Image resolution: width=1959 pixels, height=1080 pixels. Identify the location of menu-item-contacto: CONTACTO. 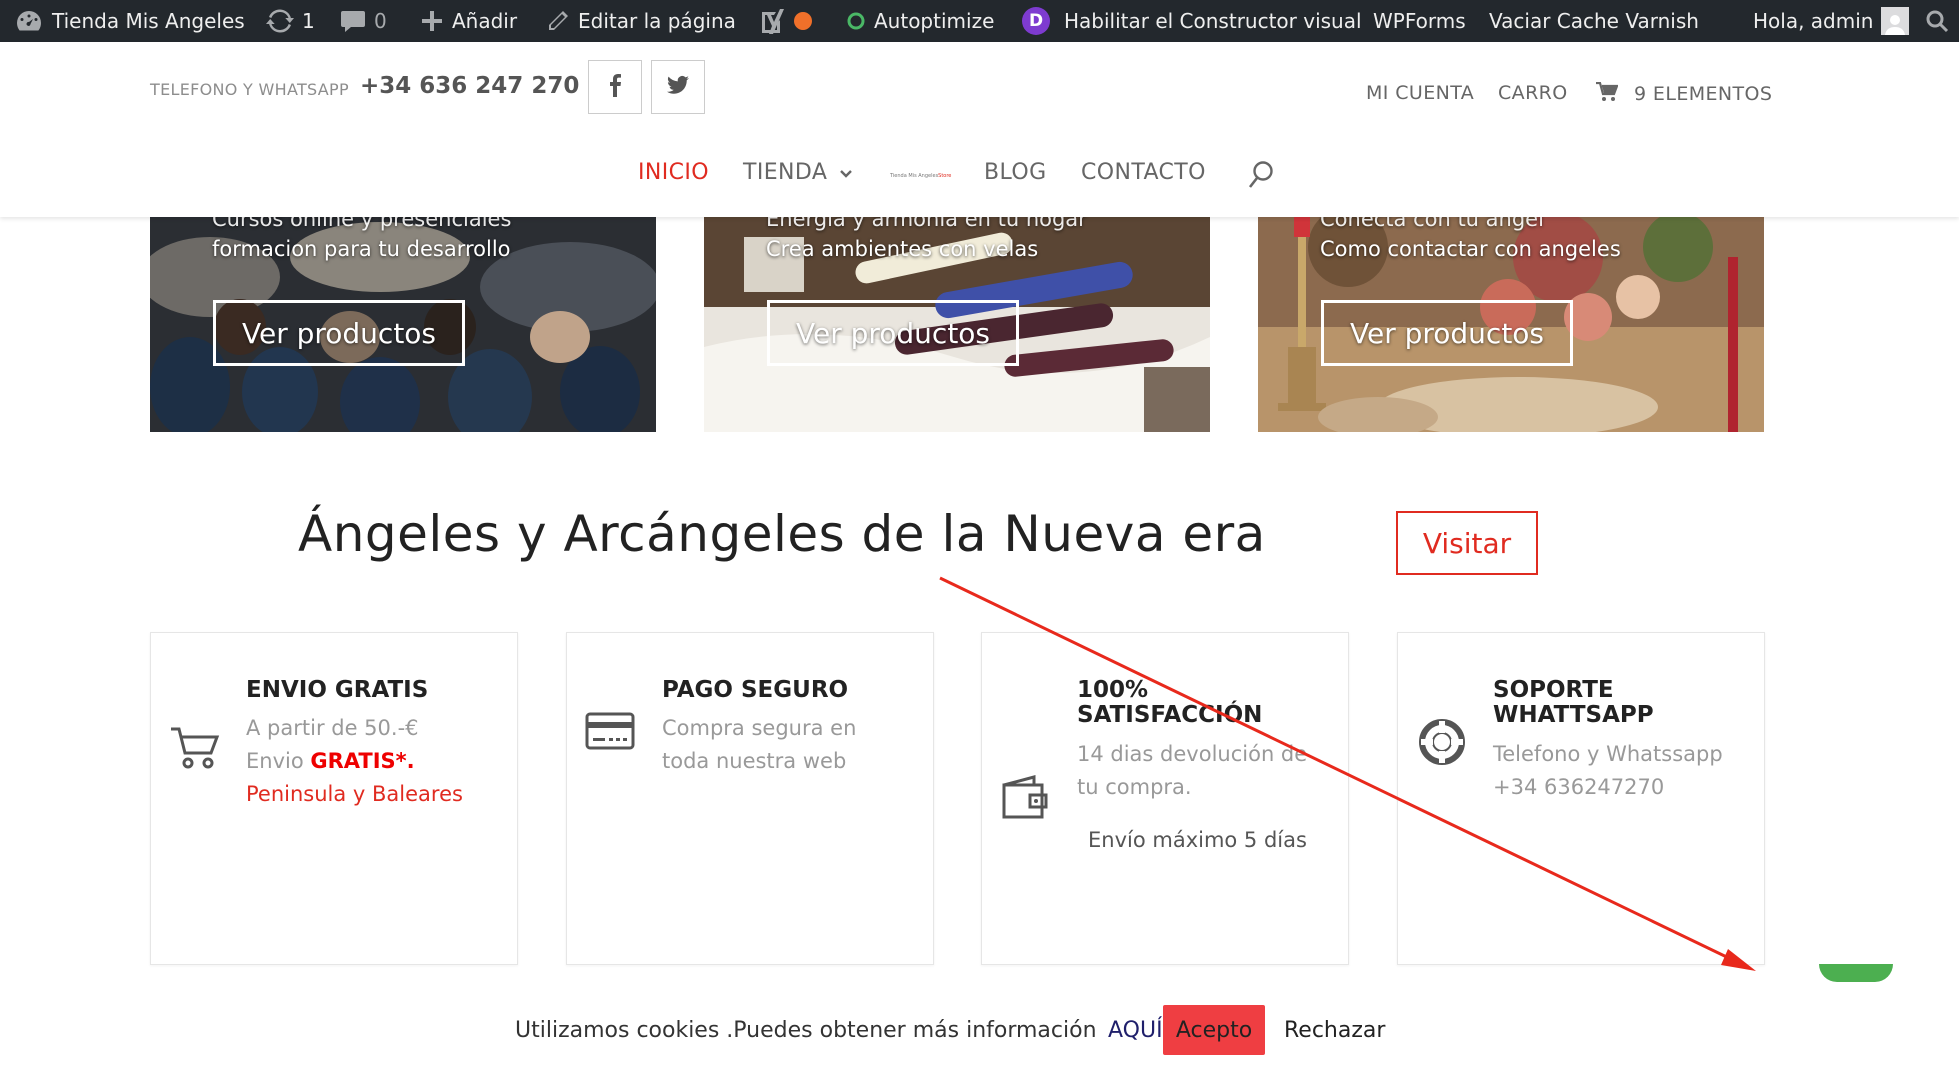
(1143, 172).